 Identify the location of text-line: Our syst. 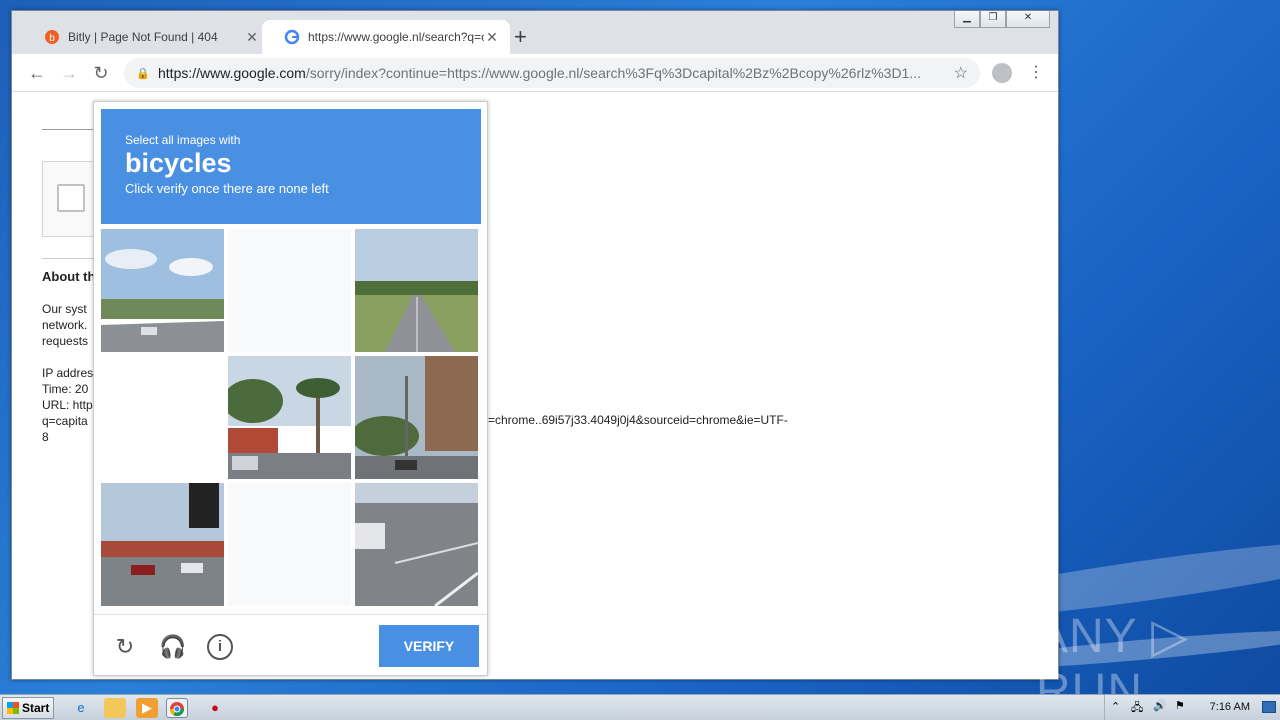
(64, 309).